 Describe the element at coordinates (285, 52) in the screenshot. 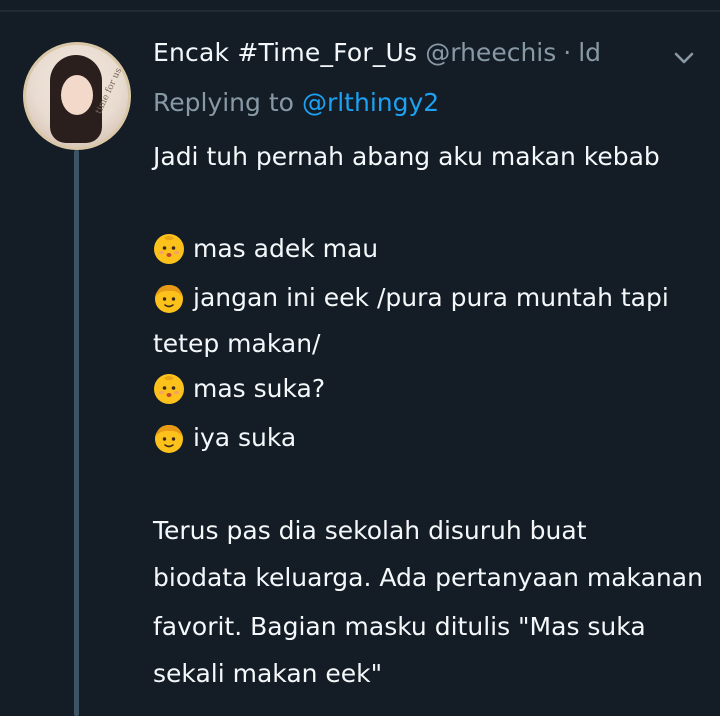

I see `display-name: Encak #Time_For_Us` at that location.